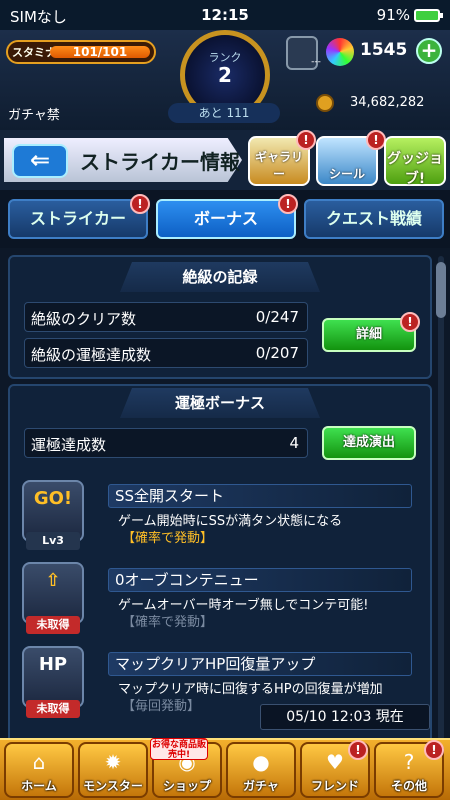  Describe the element at coordinates (387, 102) in the screenshot. I see `coin-count: 34,682,282` at that location.